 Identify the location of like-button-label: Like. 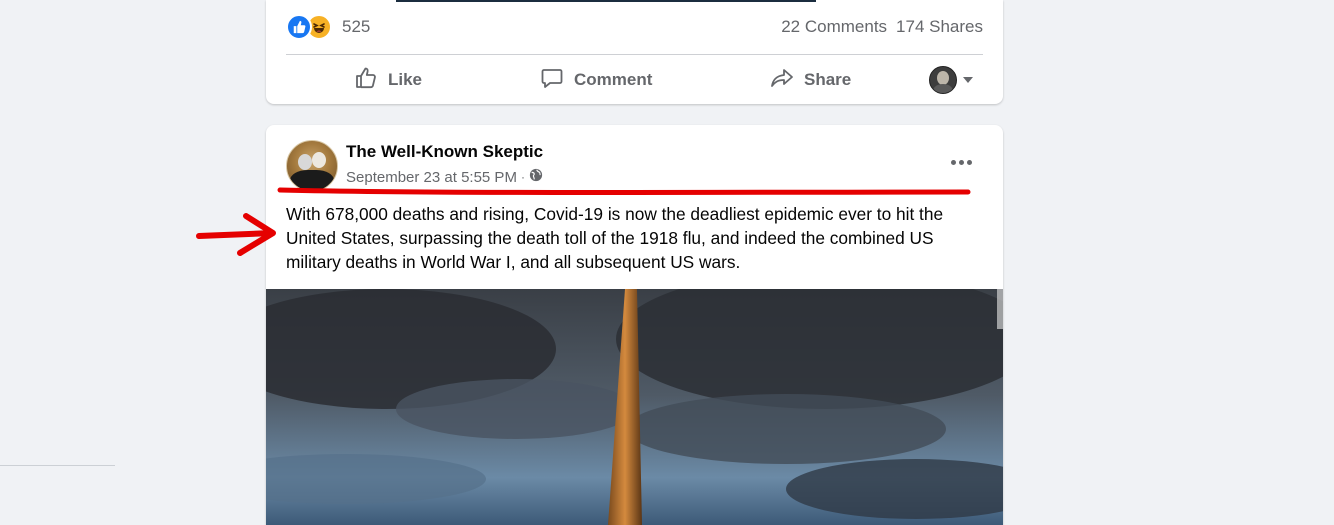
(405, 79).